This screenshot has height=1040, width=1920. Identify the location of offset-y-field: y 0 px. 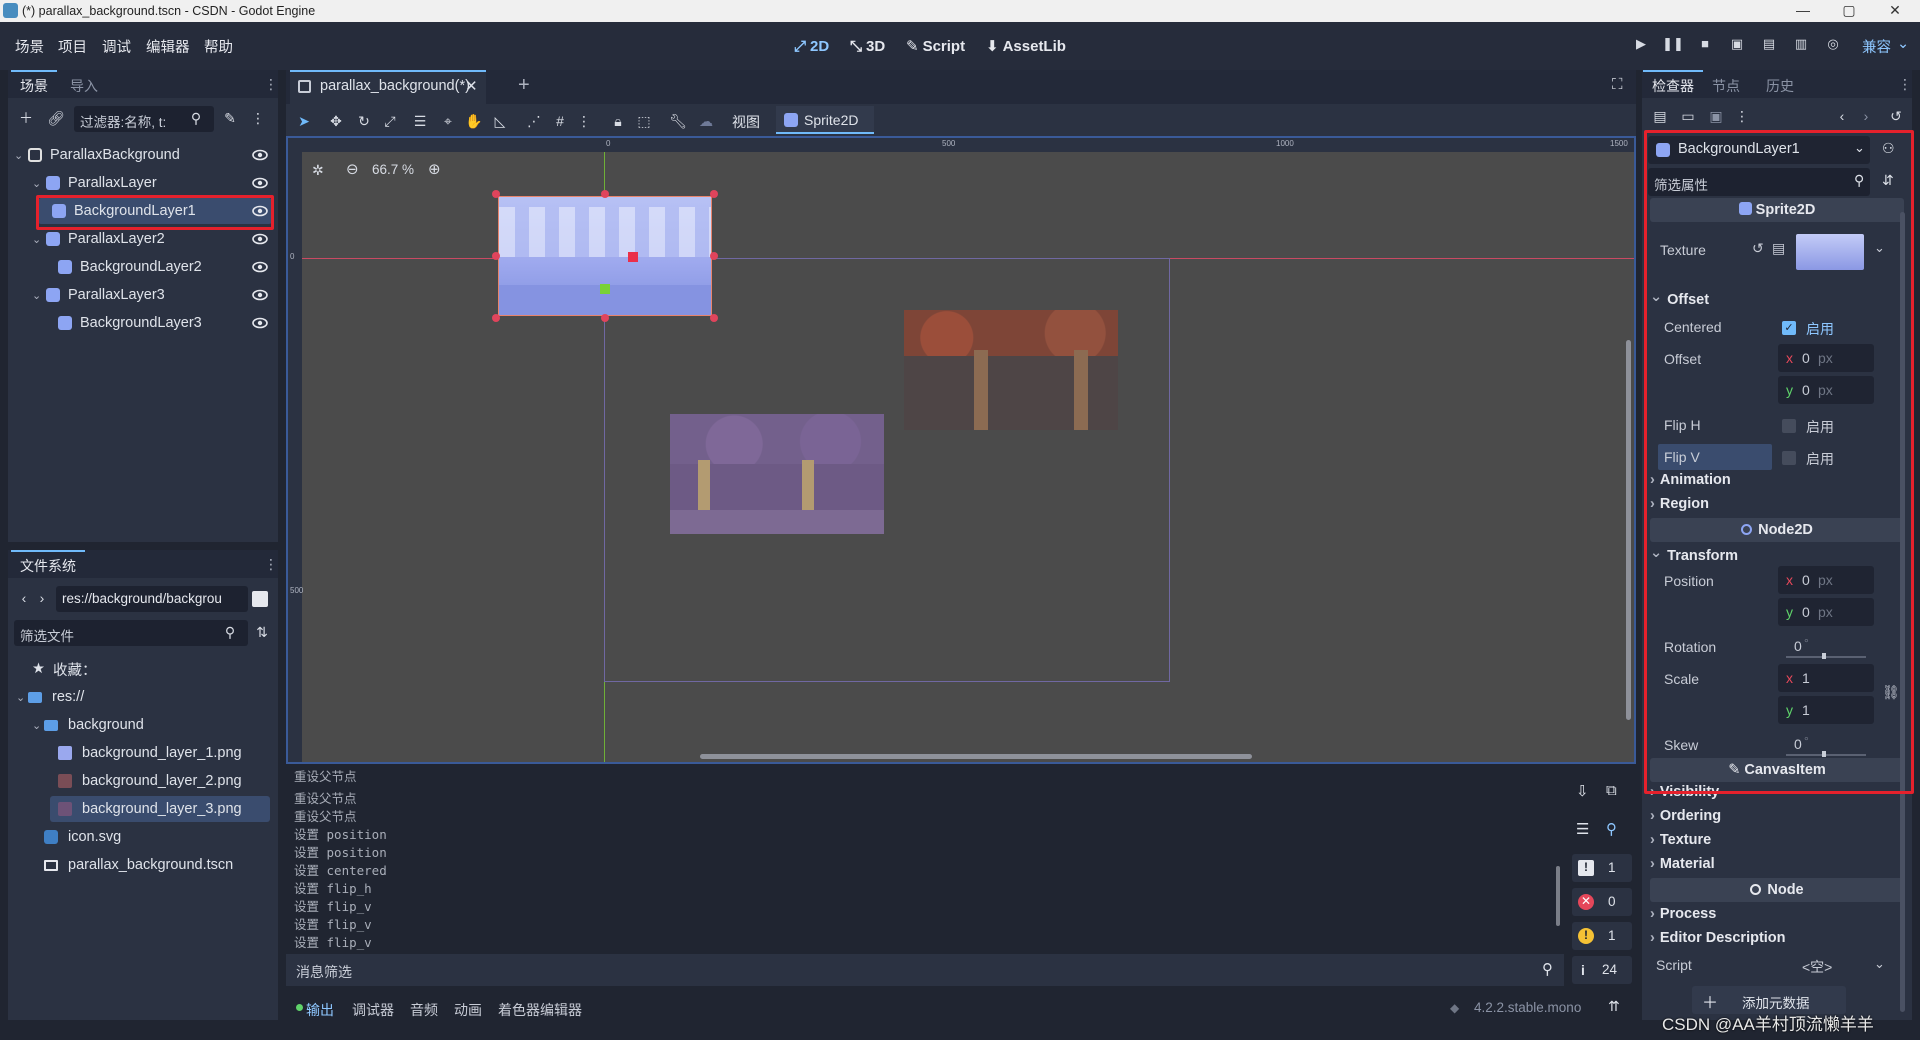
(1826, 390).